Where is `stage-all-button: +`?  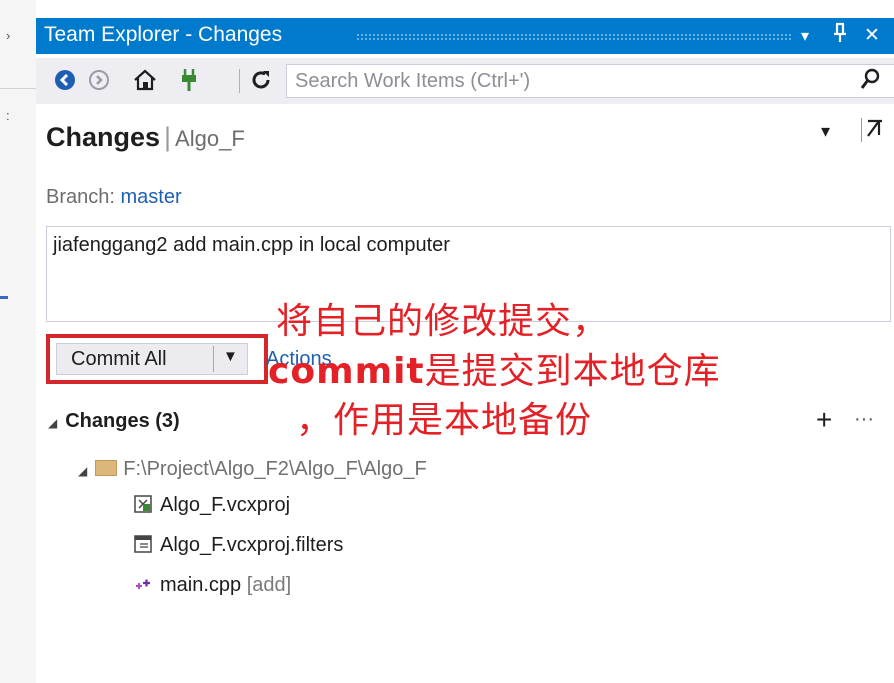 stage-all-button: + is located at coordinates (824, 420).